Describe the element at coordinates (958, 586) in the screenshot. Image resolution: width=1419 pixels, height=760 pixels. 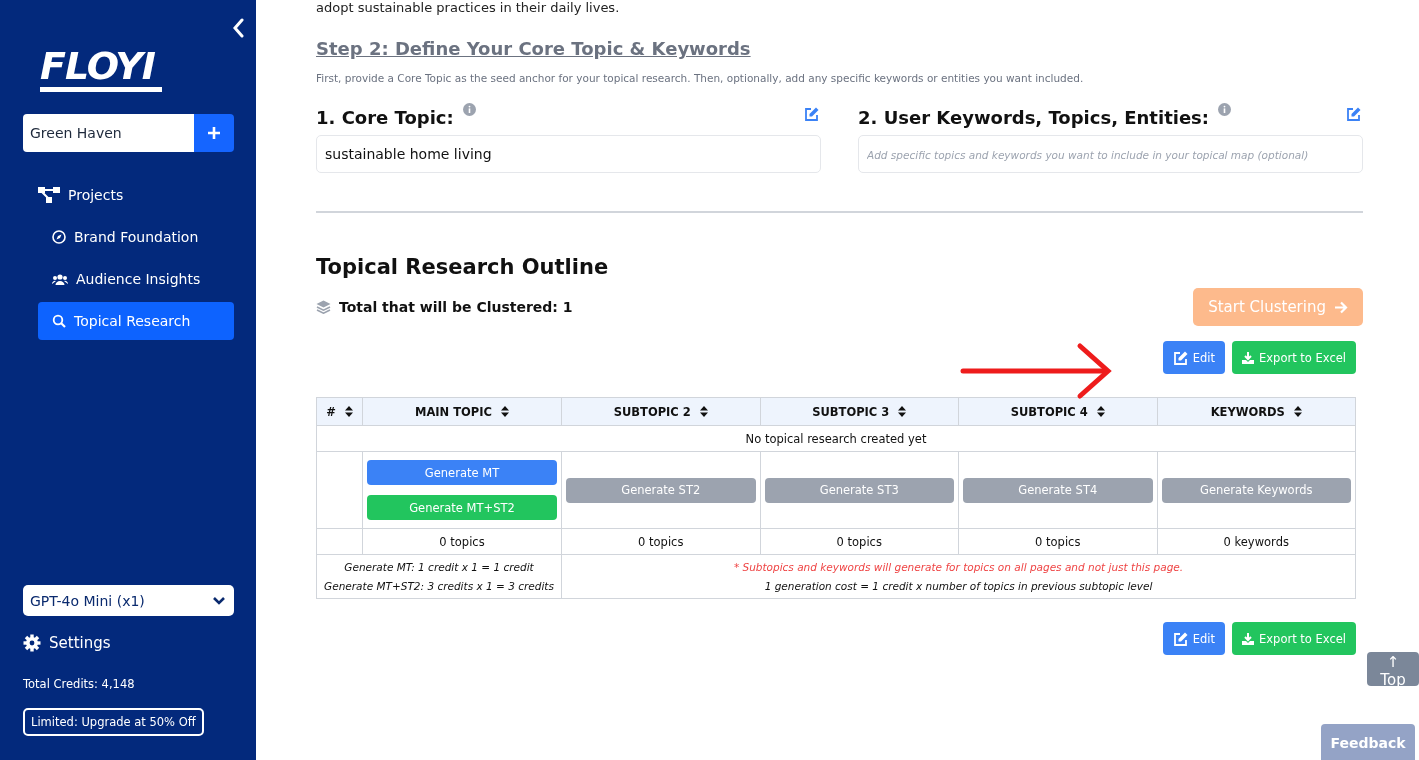
I see `cost-note: 1 generation cost = 1 credit x number of topics in previous subtopic level` at that location.